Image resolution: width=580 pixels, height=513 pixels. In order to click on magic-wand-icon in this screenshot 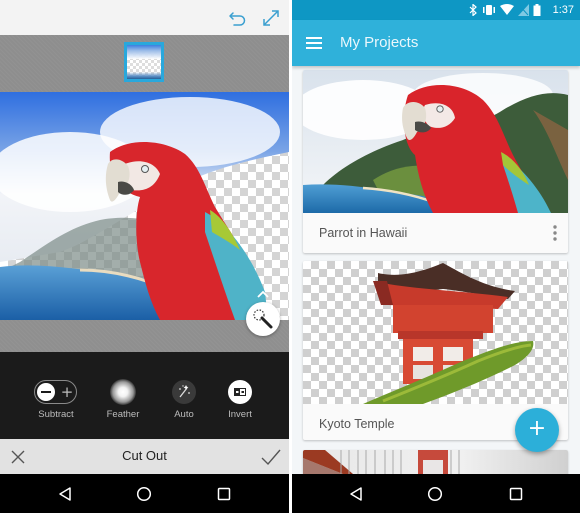, I will do `click(263, 319)`.